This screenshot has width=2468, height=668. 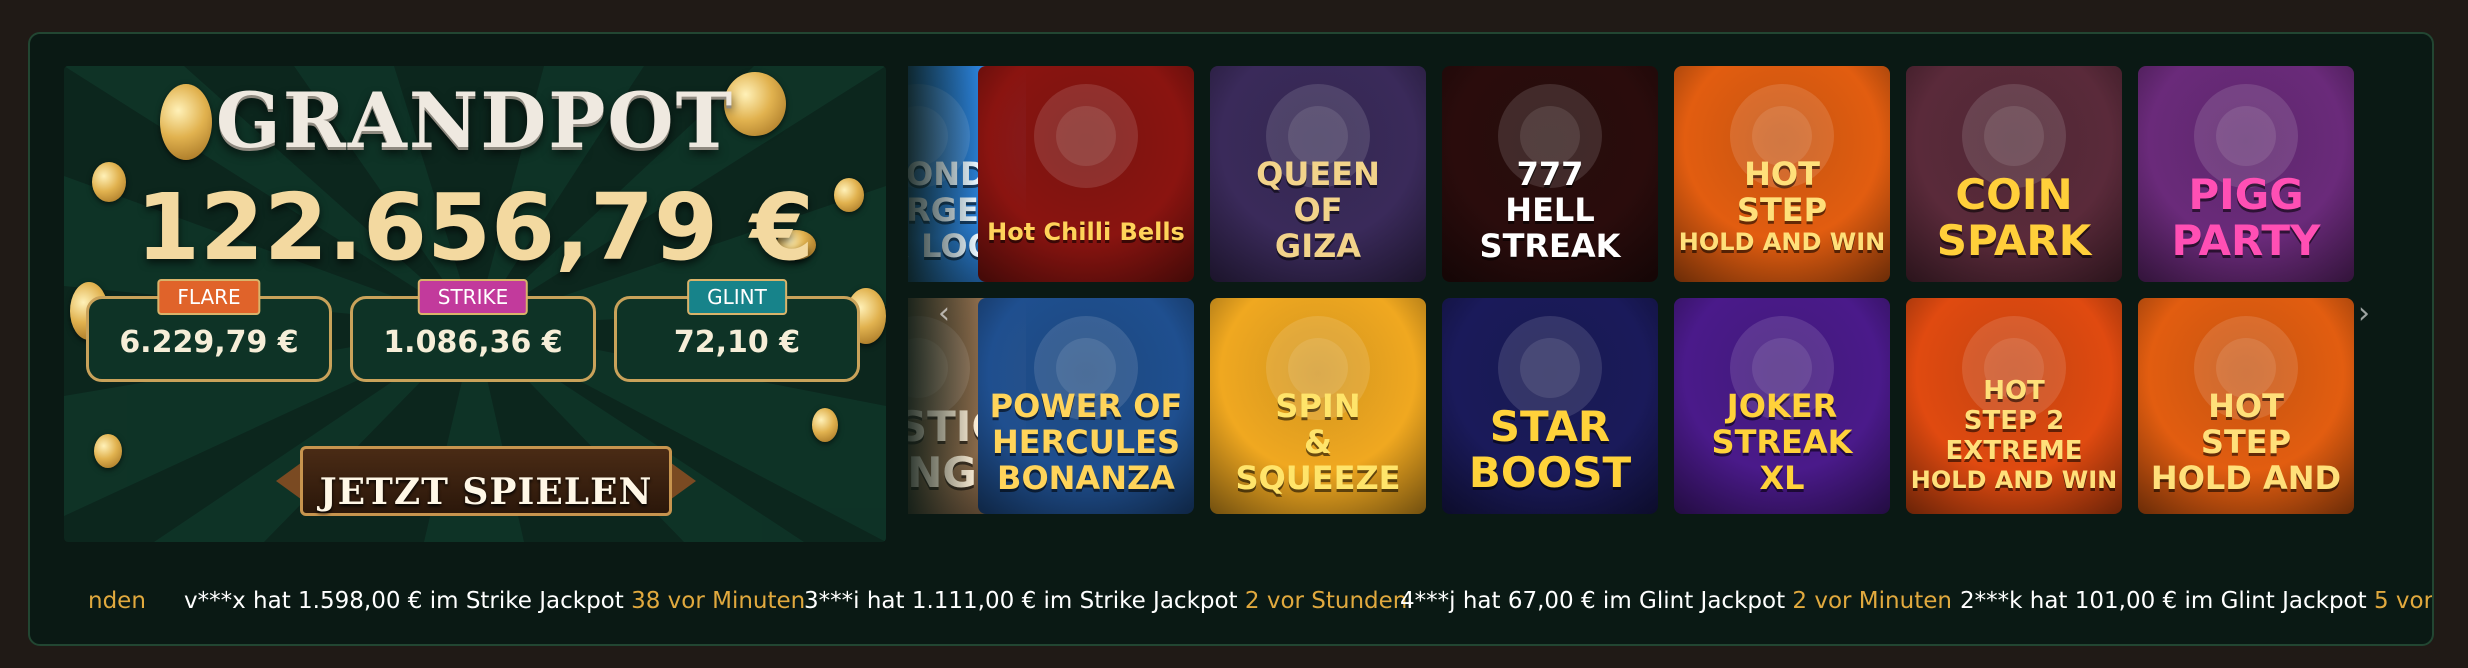 I want to click on ticker-item: nden, so click(x=117, y=601).